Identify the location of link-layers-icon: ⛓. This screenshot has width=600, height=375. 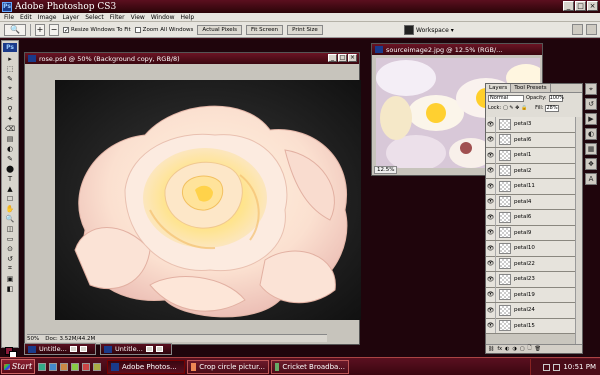
(491, 349).